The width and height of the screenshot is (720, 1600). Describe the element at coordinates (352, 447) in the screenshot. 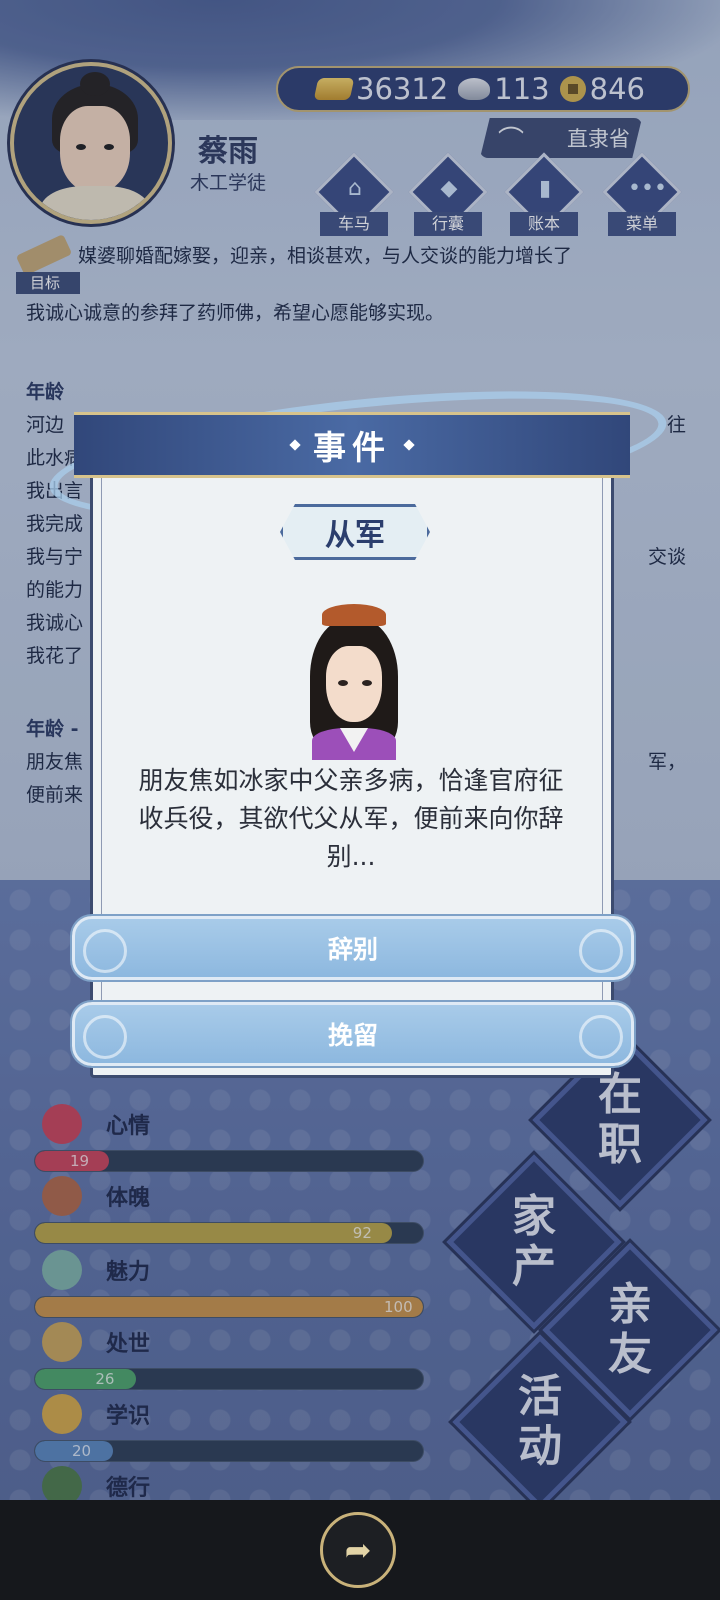

I see `dialog-title: 事件` at that location.